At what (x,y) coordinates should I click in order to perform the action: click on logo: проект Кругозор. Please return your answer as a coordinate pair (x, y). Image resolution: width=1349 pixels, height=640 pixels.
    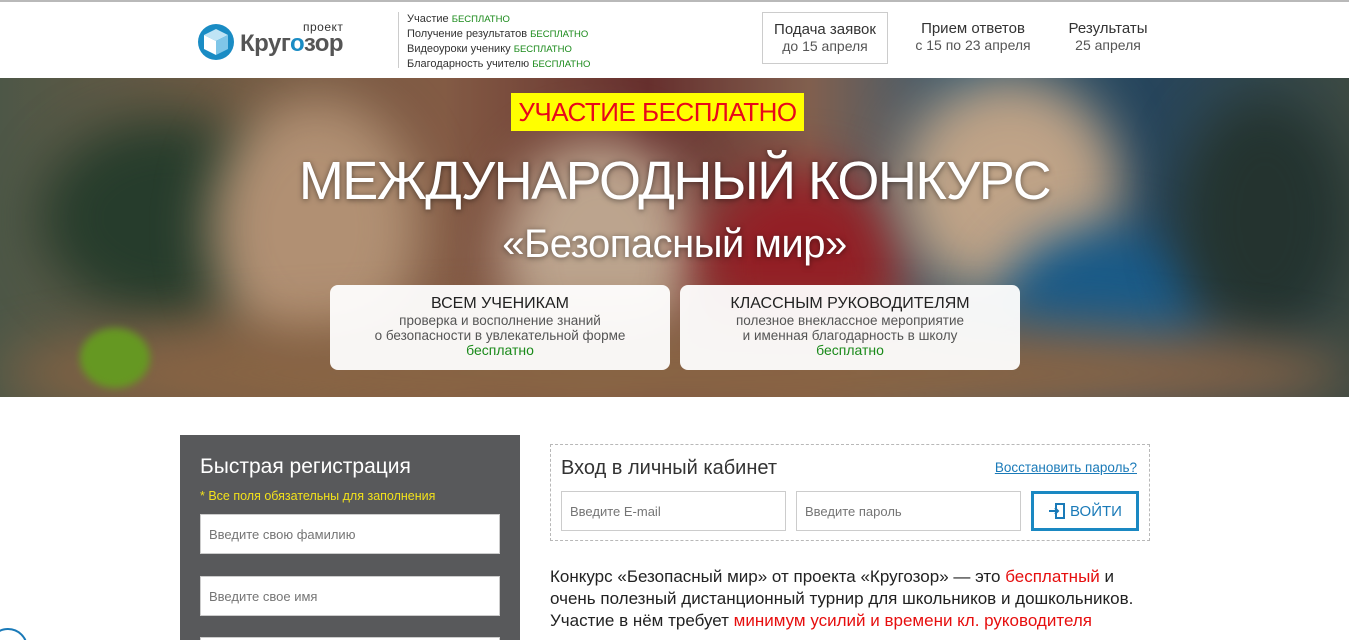
    Looking at the image, I should click on (282, 42).